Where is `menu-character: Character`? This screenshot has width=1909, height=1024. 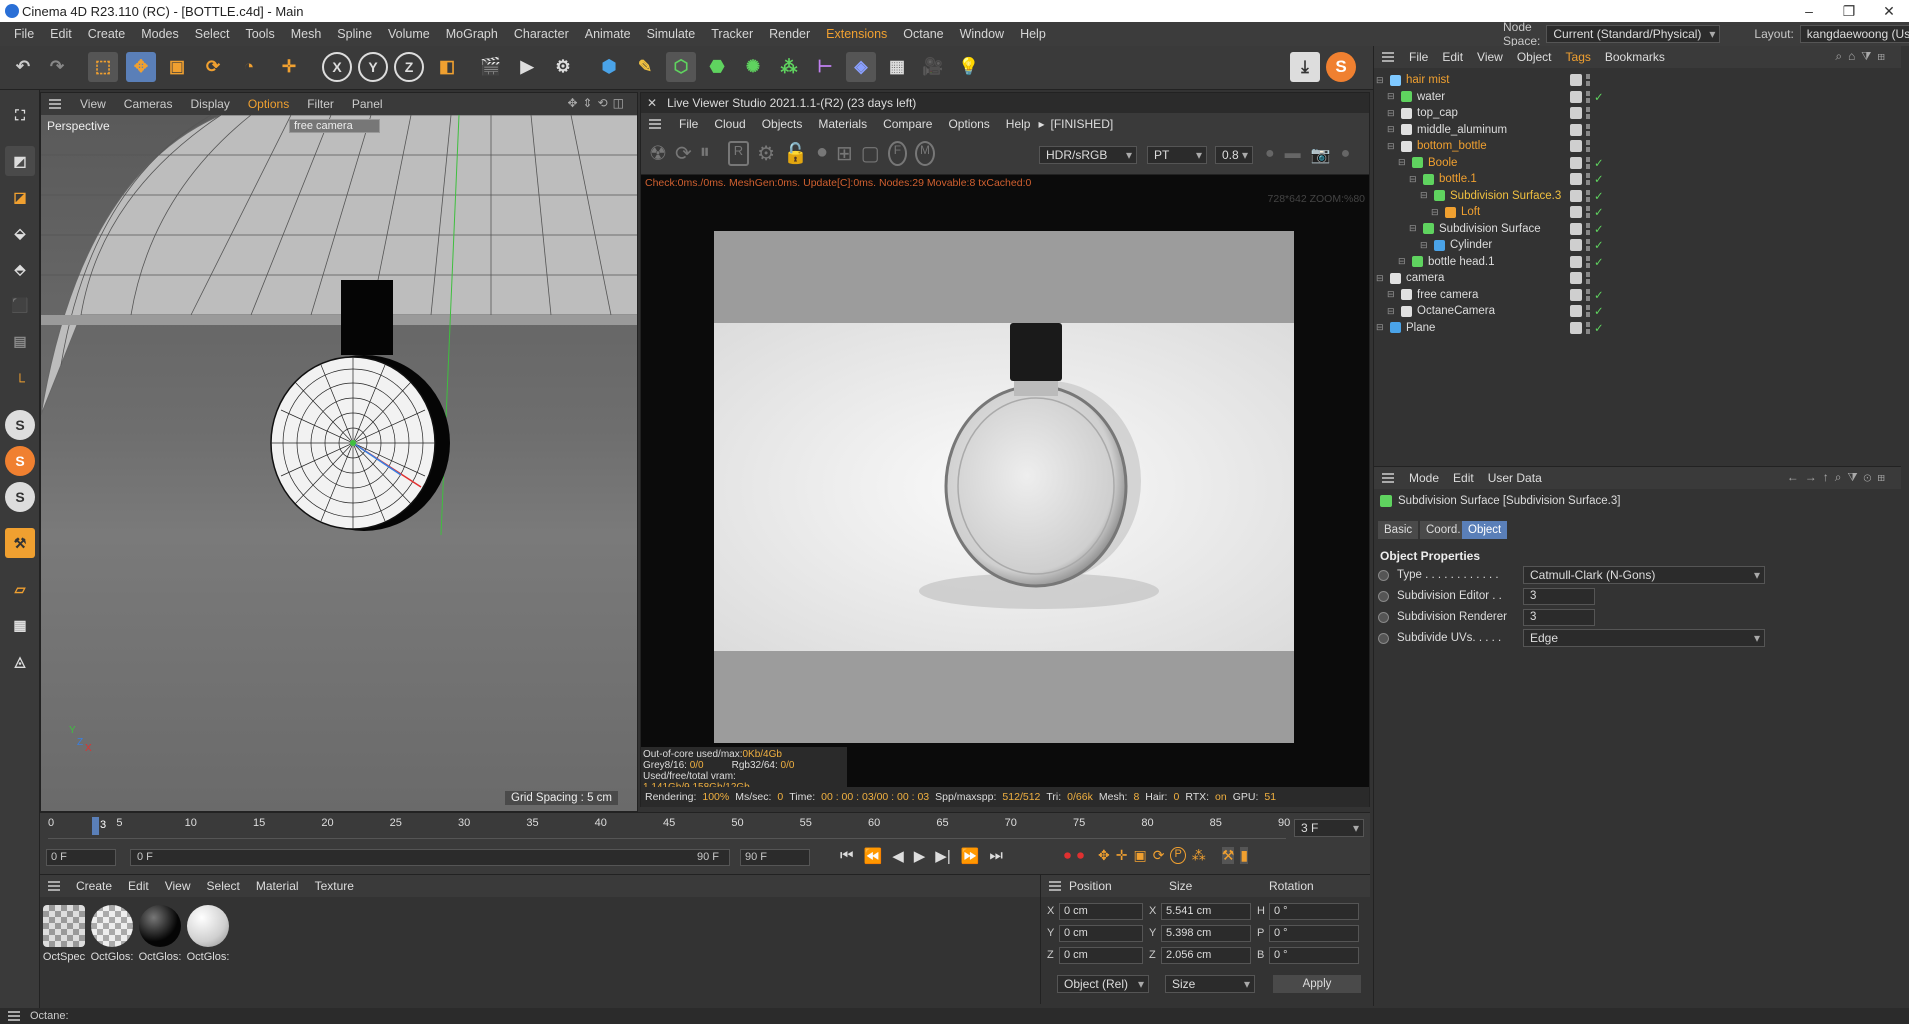 menu-character: Character is located at coordinates (541, 34).